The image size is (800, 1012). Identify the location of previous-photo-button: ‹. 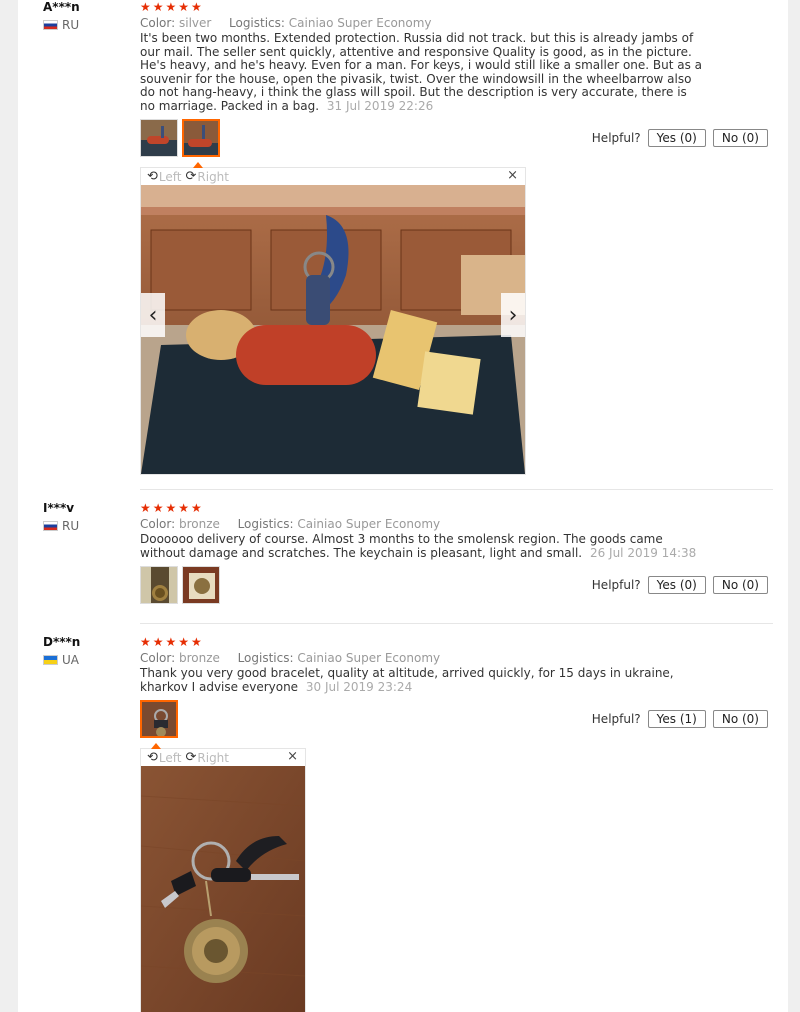
(153, 315).